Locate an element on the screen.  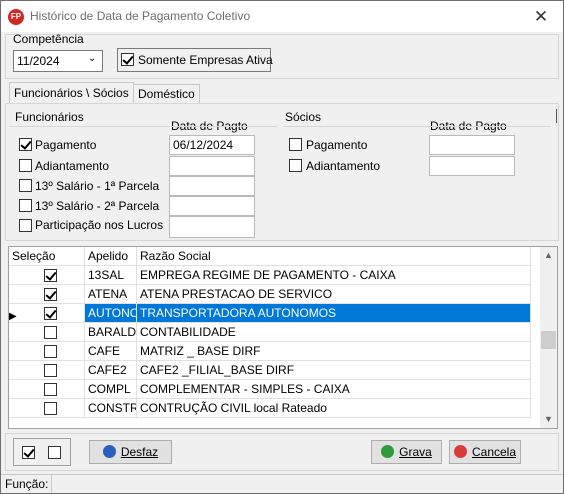
close-icon: ✕ is located at coordinates (541, 16).